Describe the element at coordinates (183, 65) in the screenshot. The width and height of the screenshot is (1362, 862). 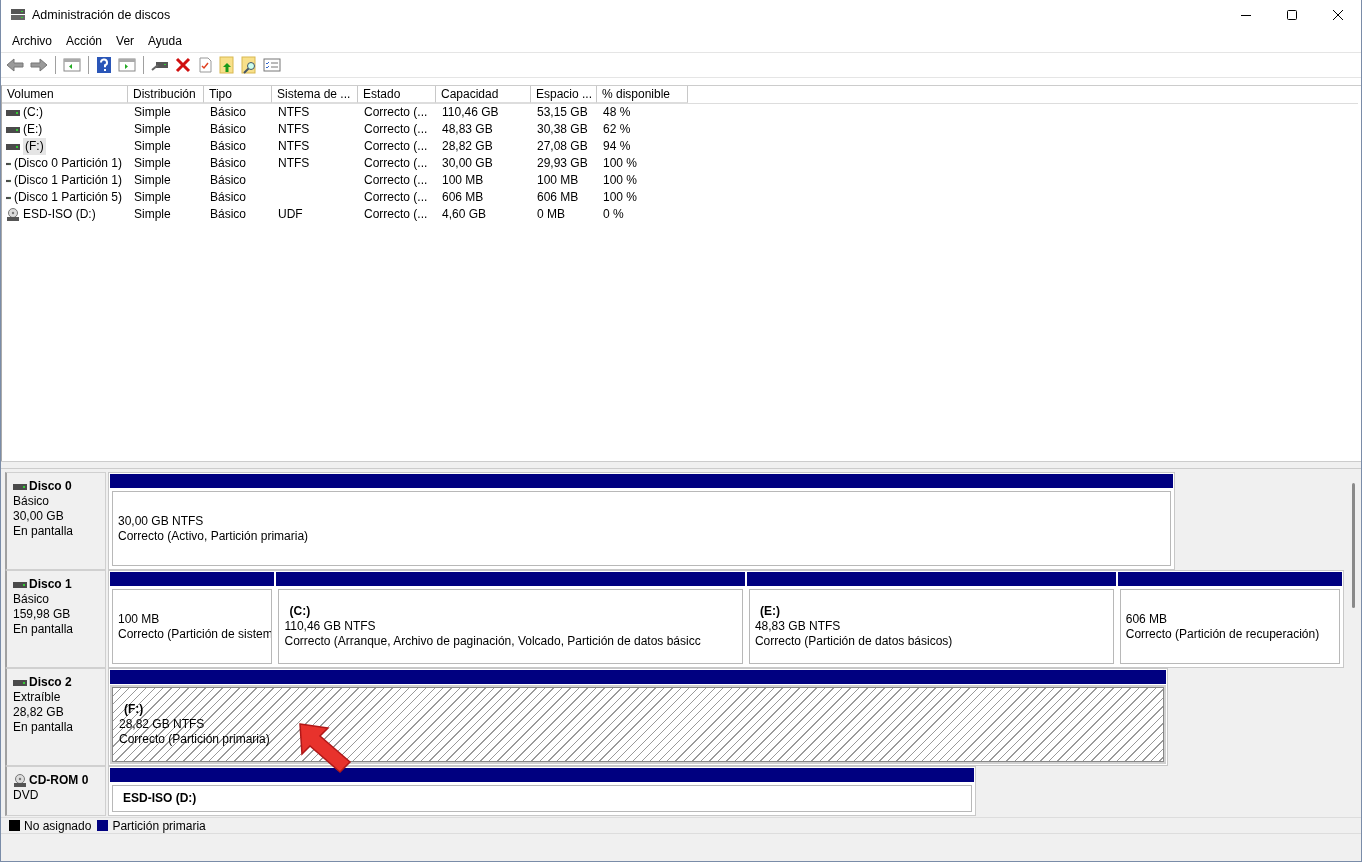
I see `delete-icon` at that location.